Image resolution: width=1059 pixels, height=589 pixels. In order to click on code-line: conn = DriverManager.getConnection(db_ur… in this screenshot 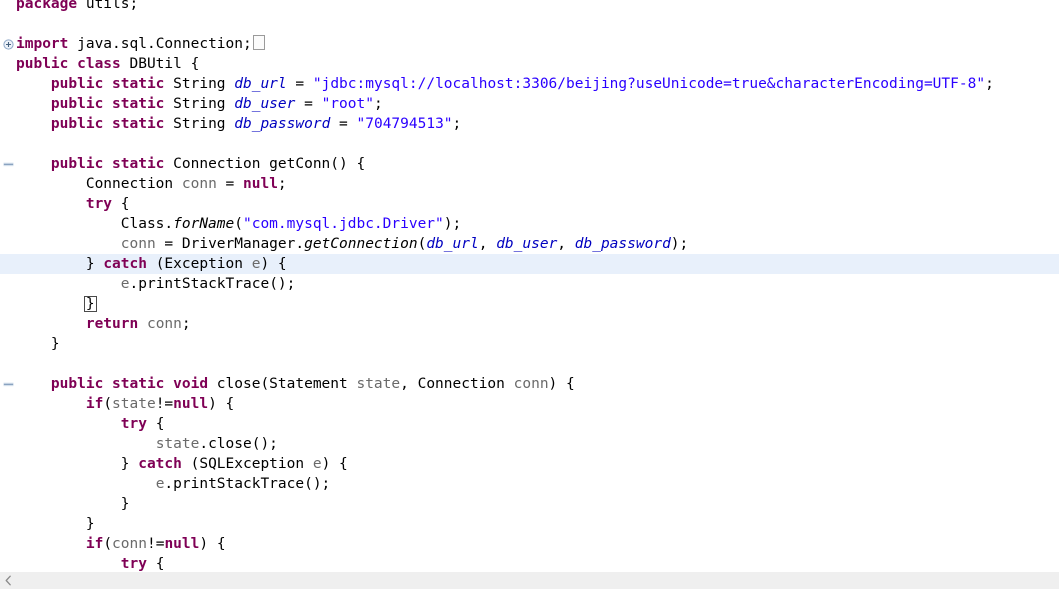, I will do `click(529, 244)`.